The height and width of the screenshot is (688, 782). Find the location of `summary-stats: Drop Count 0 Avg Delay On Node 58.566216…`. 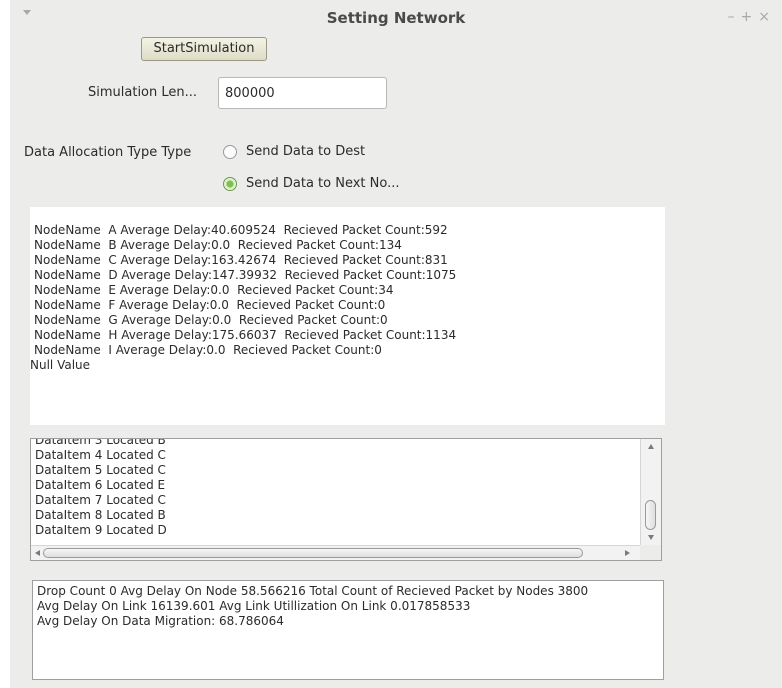

summary-stats: Drop Count 0 Avg Delay On Node 58.566216… is located at coordinates (348, 630).